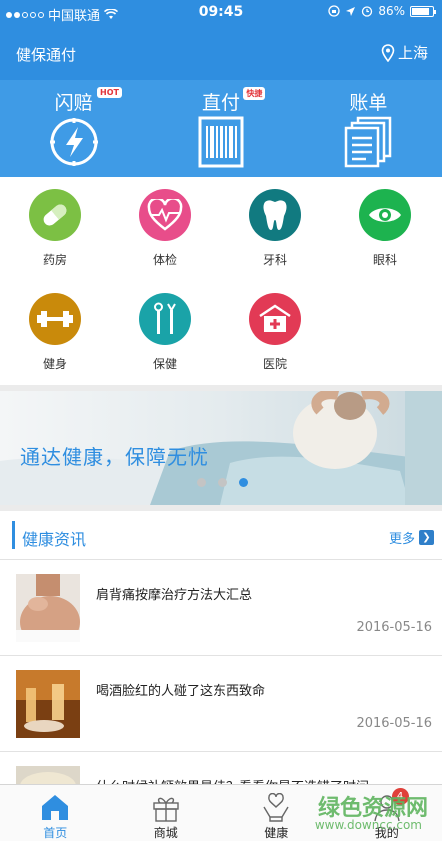  I want to click on heart-pulse-icon, so click(165, 215).